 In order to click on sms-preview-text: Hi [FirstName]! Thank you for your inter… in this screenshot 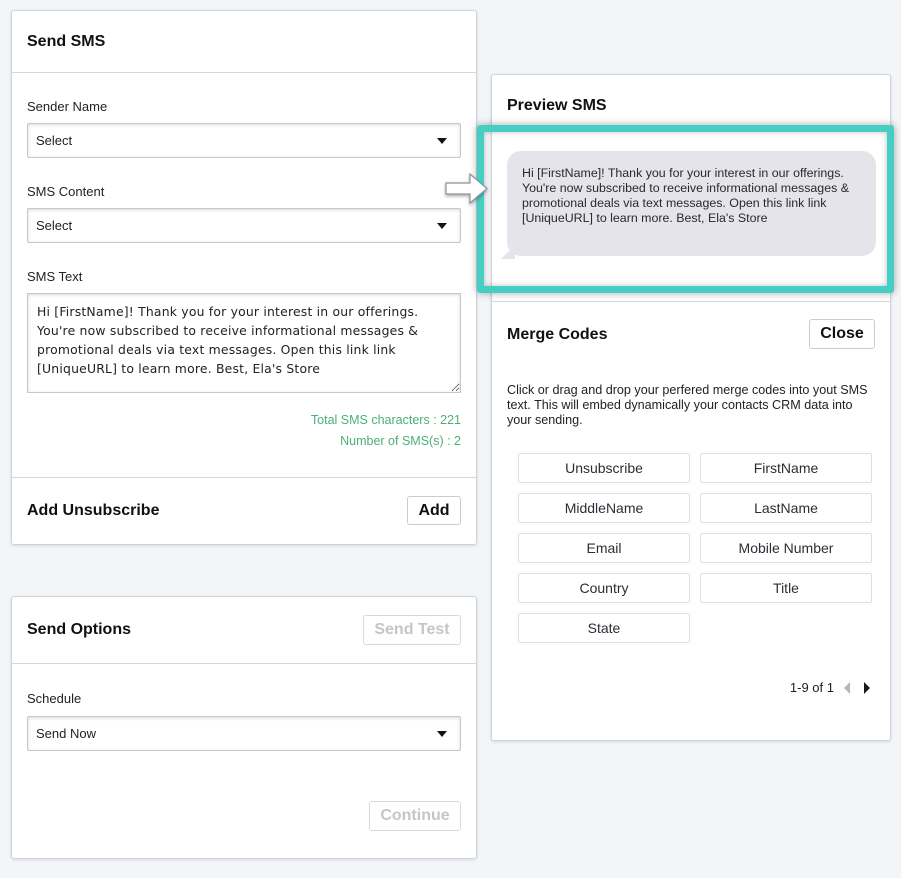, I will do `click(685, 195)`.